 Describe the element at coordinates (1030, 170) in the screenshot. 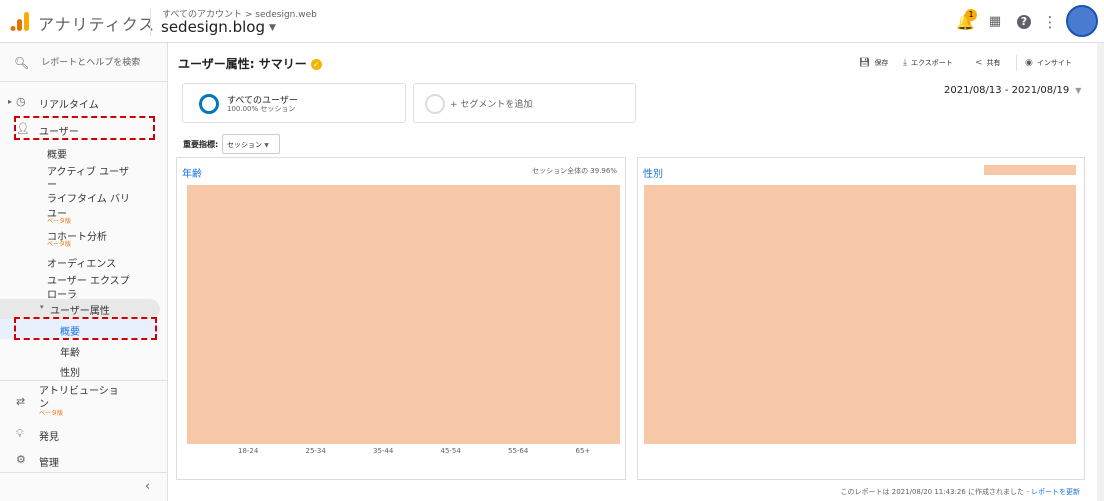

I see `gender-panel-note-placeholder` at that location.